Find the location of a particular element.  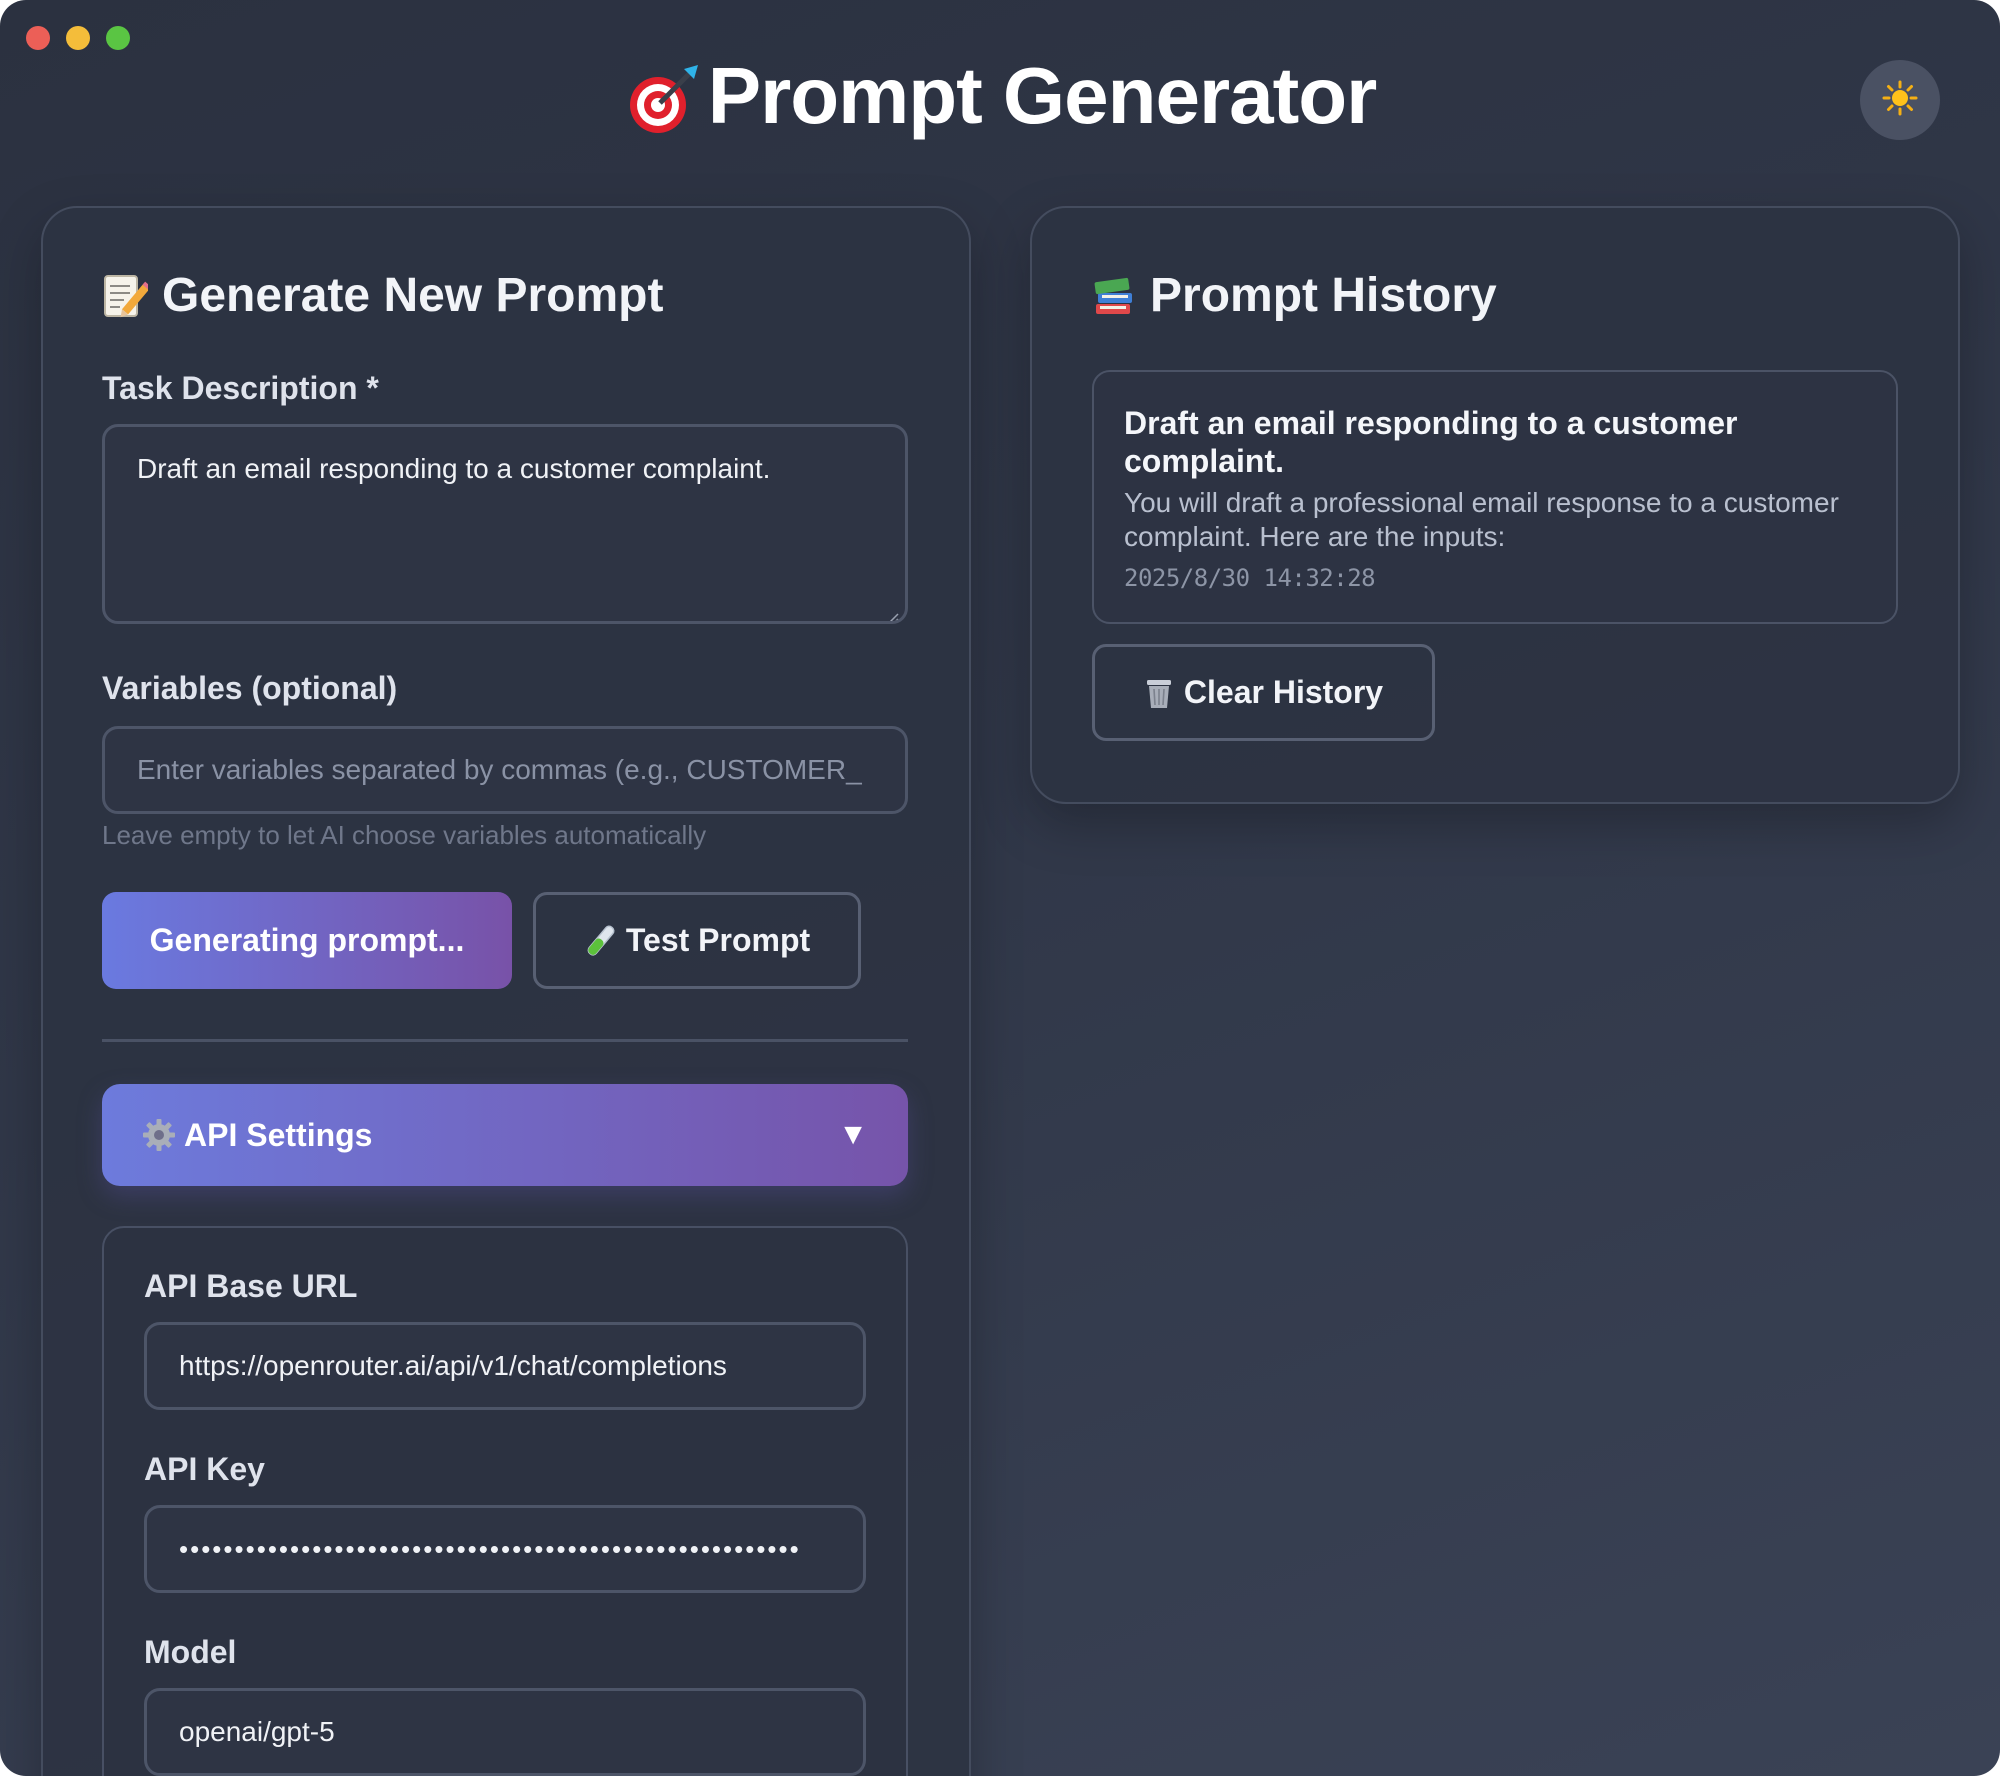

trash-icon is located at coordinates (1159, 693).